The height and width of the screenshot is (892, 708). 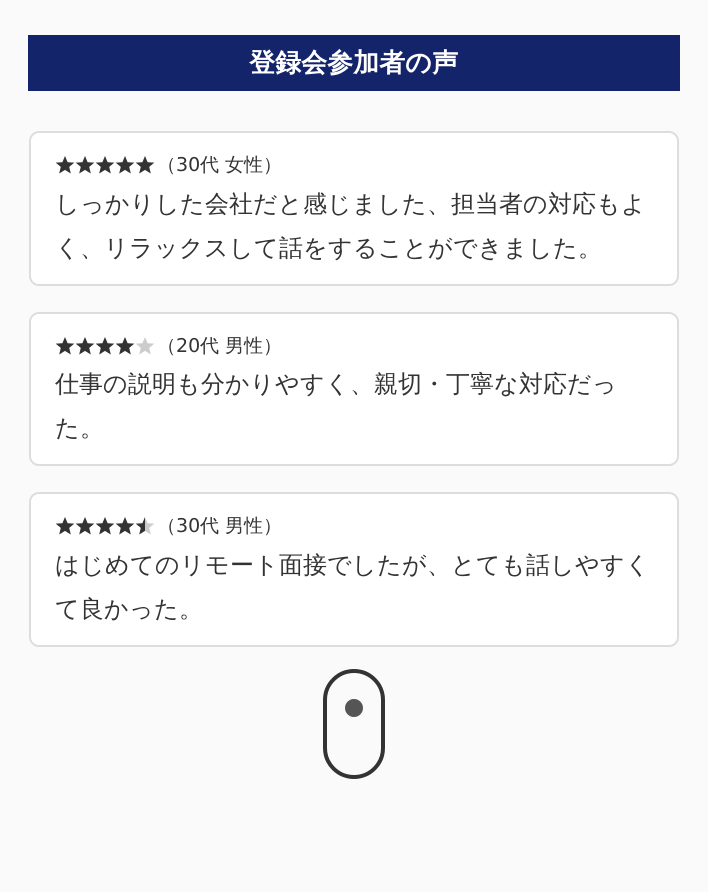 I want to click on reviewer-info: （30代 男性）, so click(x=219, y=526).